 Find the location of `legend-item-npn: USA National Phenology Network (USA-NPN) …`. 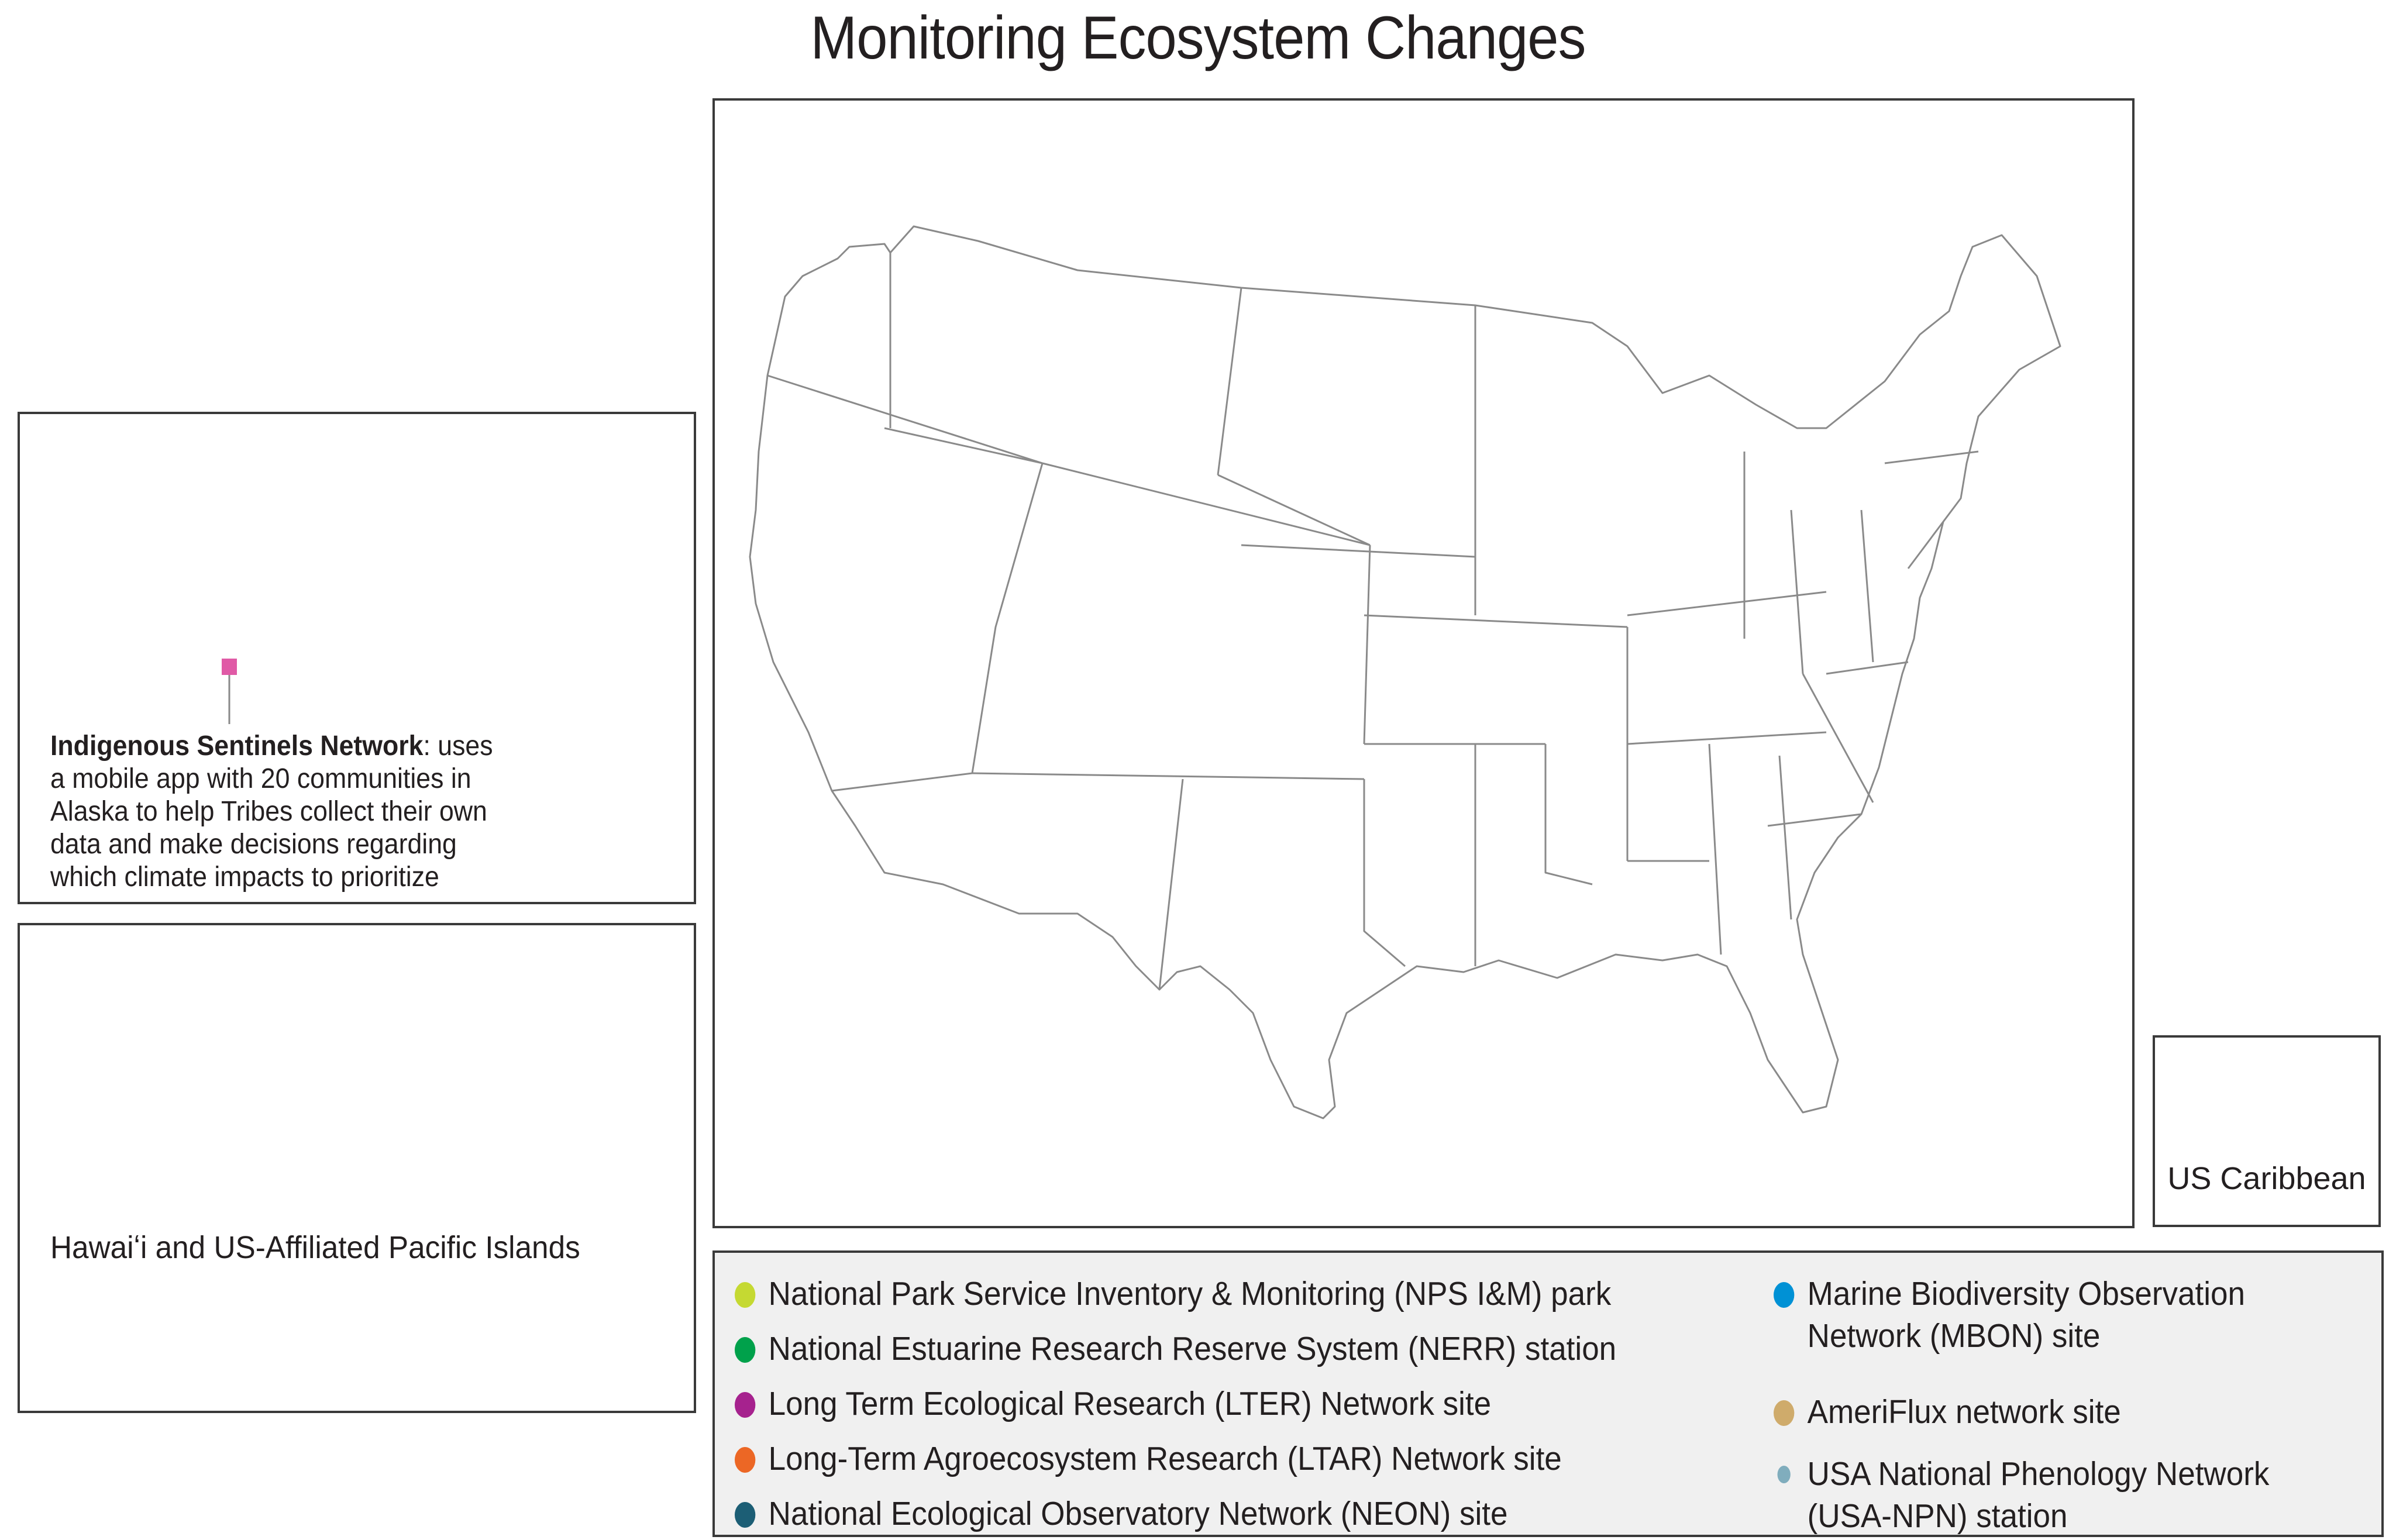

legend-item-npn: USA National Phenology Network (USA-NPN) … is located at coordinates (2022, 1494).